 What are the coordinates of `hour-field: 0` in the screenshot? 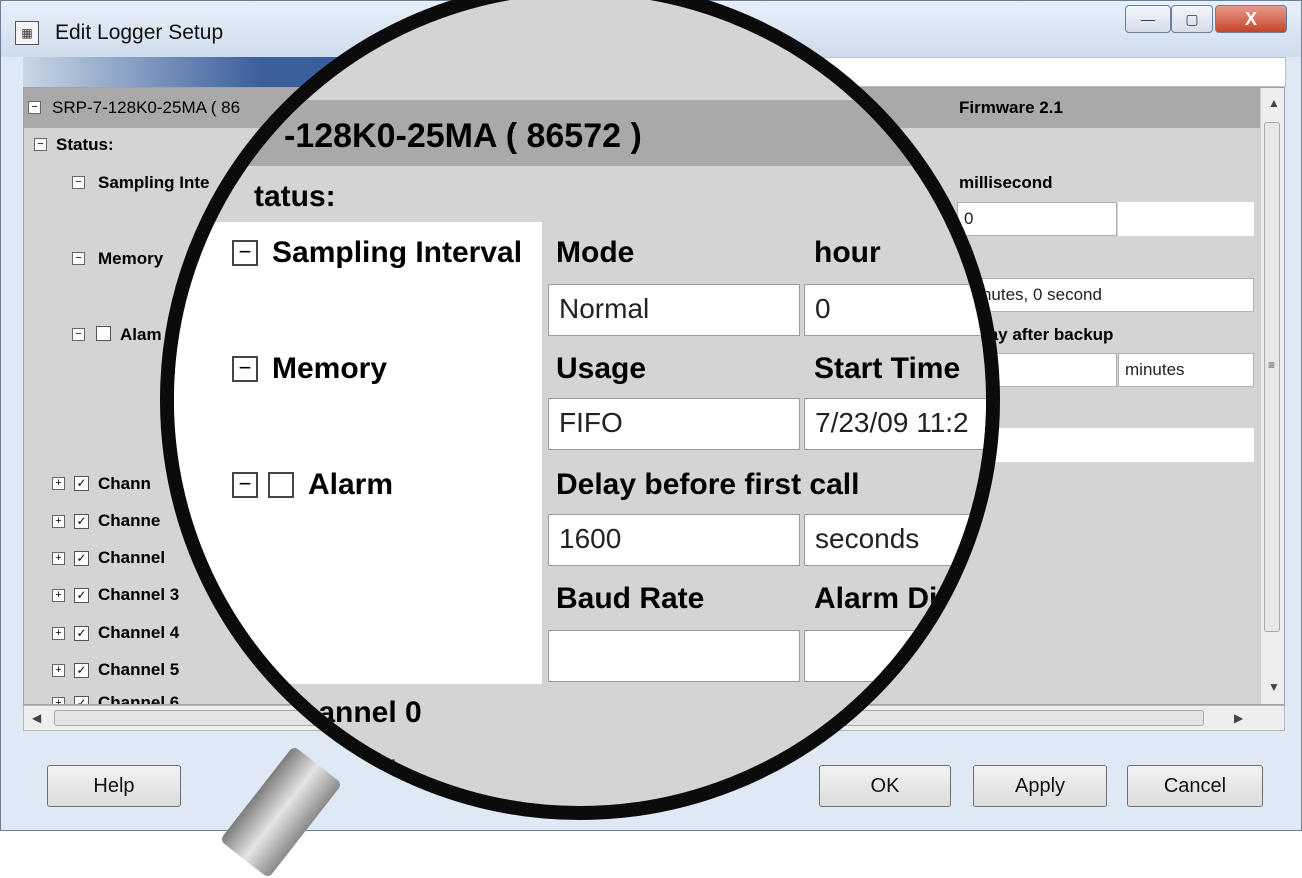 It's located at (895, 310).